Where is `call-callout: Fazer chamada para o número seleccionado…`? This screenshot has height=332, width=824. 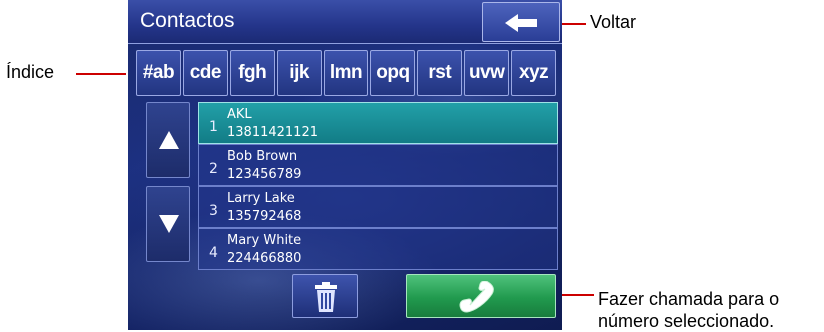
call-callout: Fazer chamada para o número seleccionado… is located at coordinates (688, 310).